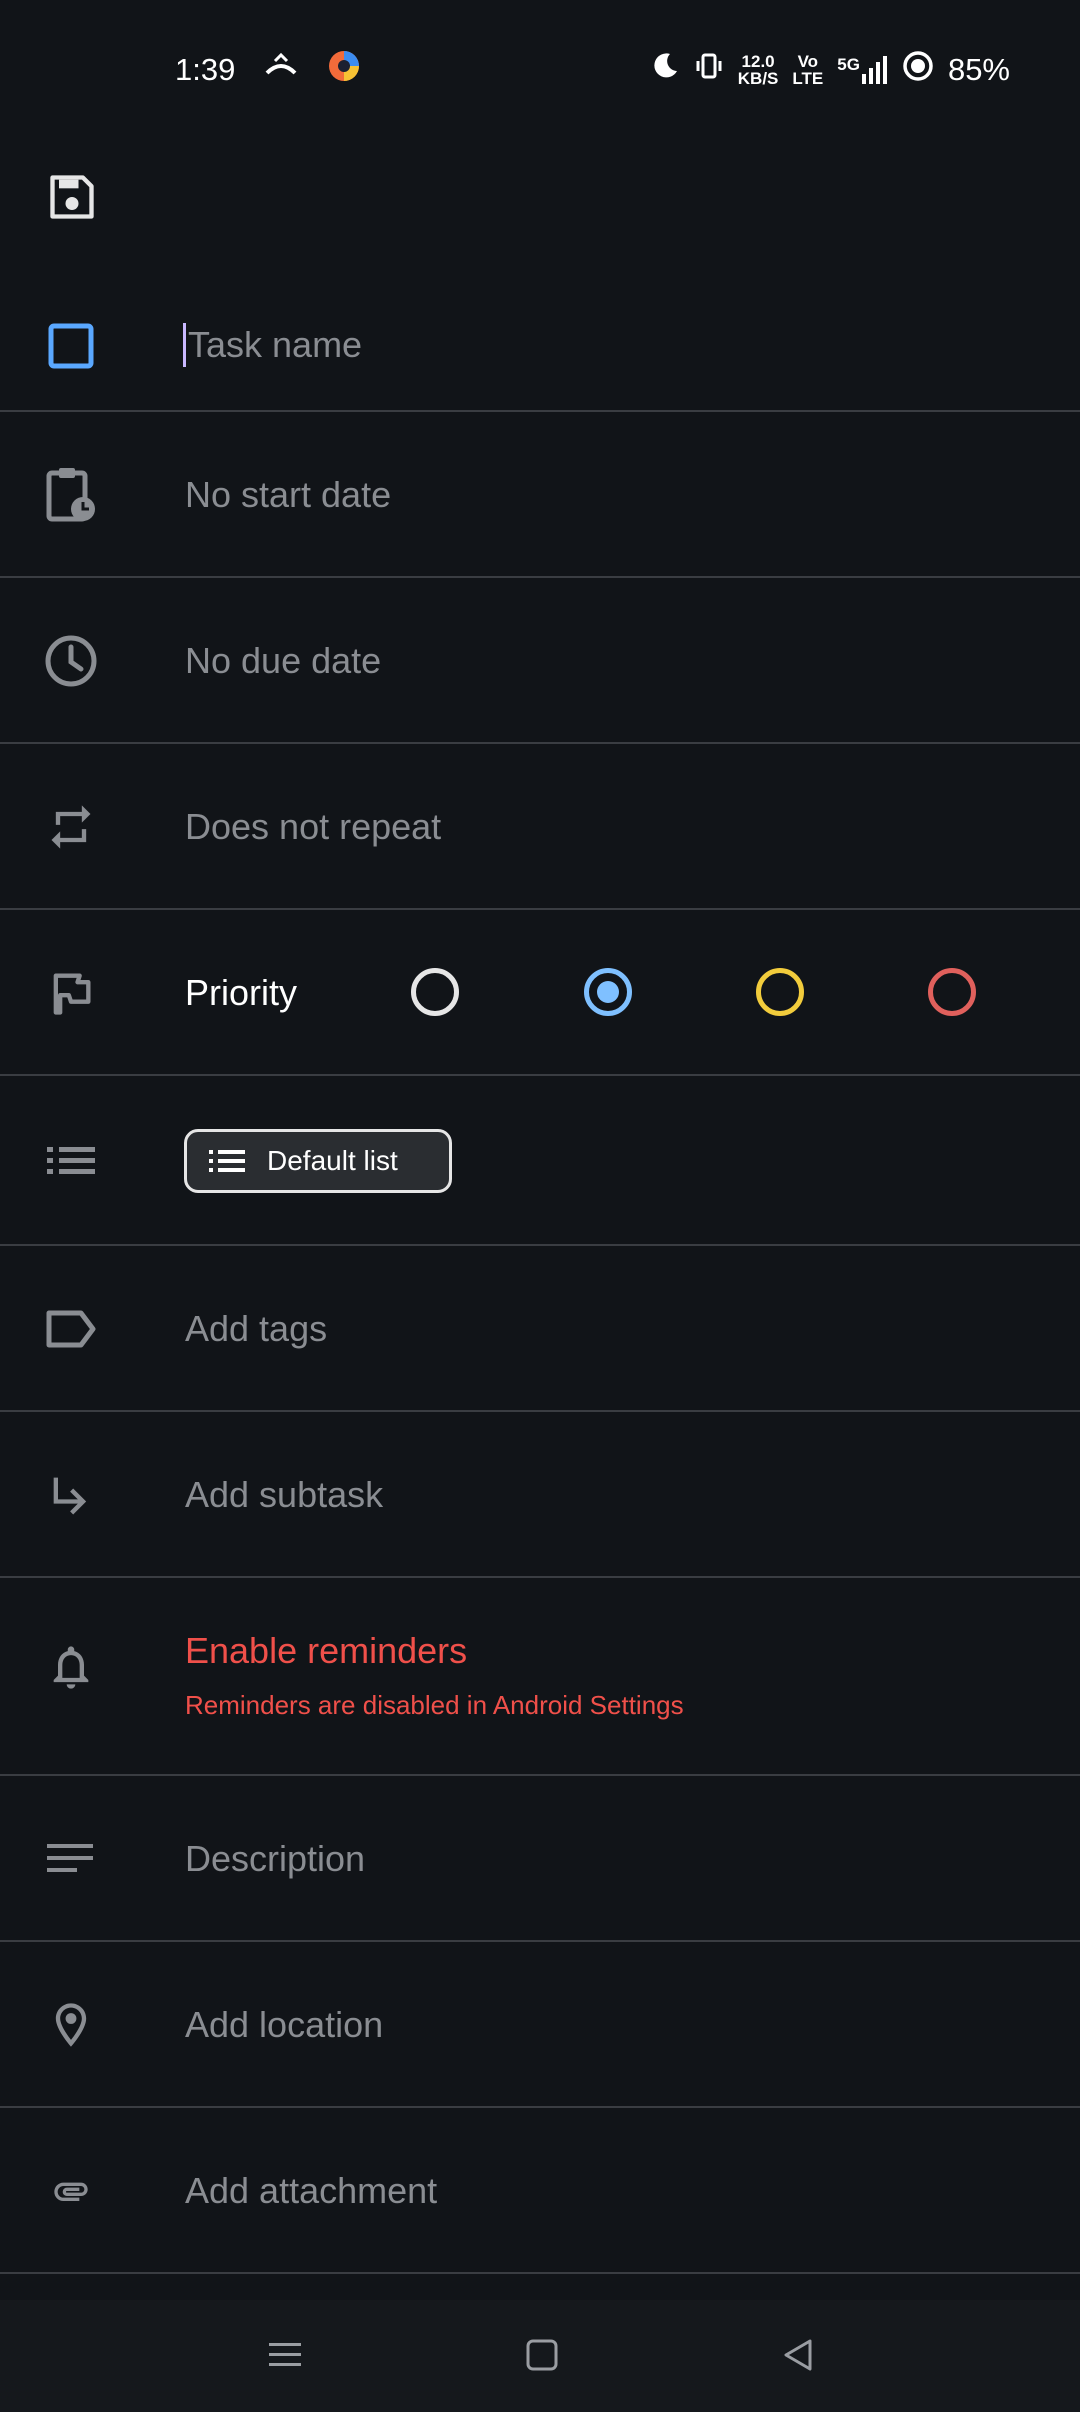  Describe the element at coordinates (288, 494) in the screenshot. I see `start-date-label: No start date` at that location.